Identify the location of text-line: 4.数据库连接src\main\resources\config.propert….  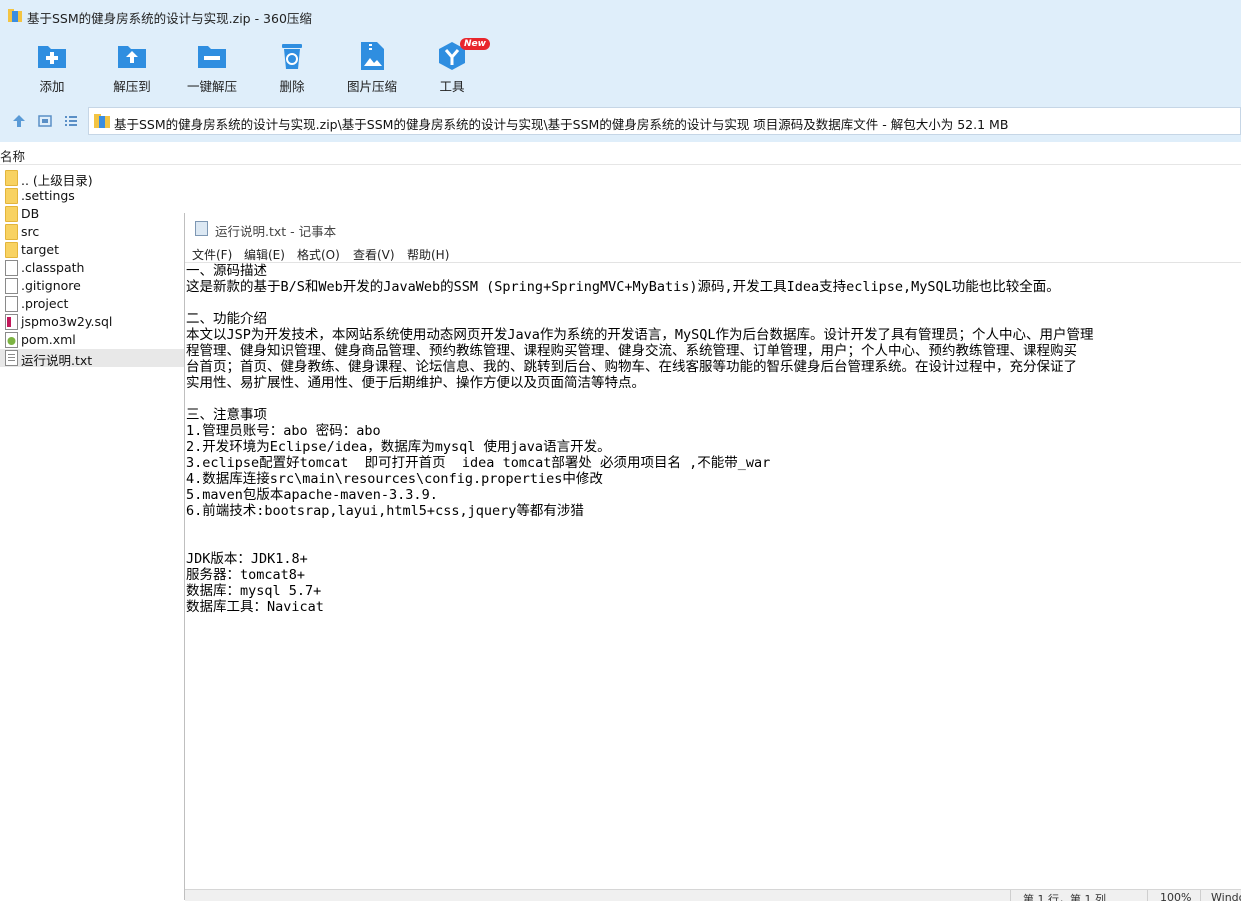
(394, 479).